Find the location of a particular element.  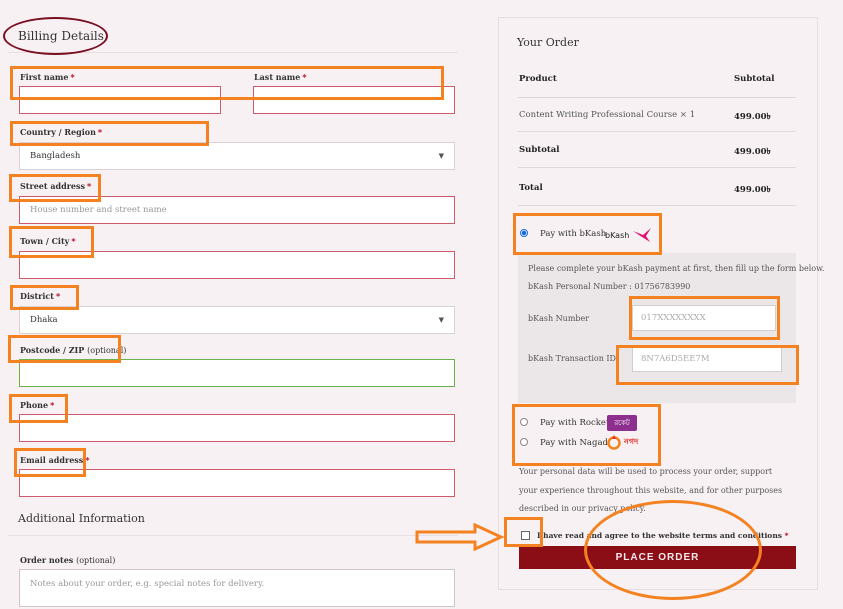

phone-input is located at coordinates (237, 428).